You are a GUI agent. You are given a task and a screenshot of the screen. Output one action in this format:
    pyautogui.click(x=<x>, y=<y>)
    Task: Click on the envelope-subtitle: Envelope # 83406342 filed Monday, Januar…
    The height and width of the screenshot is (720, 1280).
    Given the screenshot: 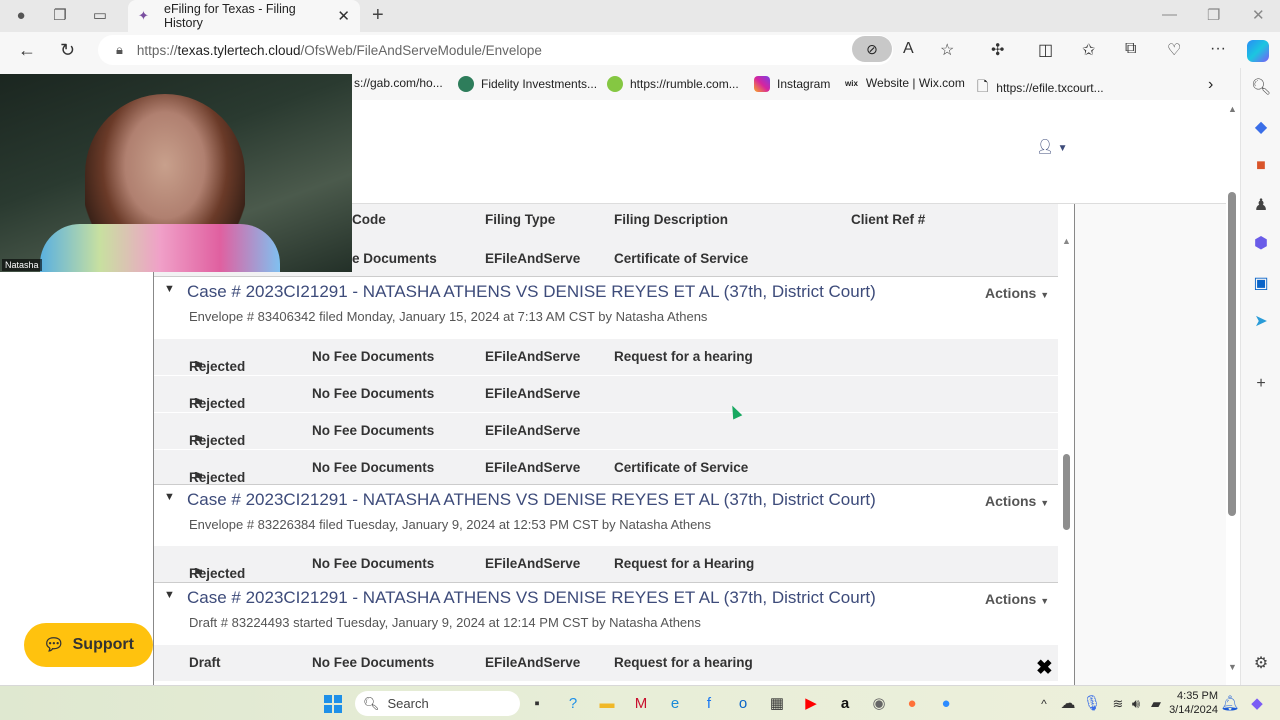 What is the action you would take?
    pyautogui.click(x=448, y=316)
    